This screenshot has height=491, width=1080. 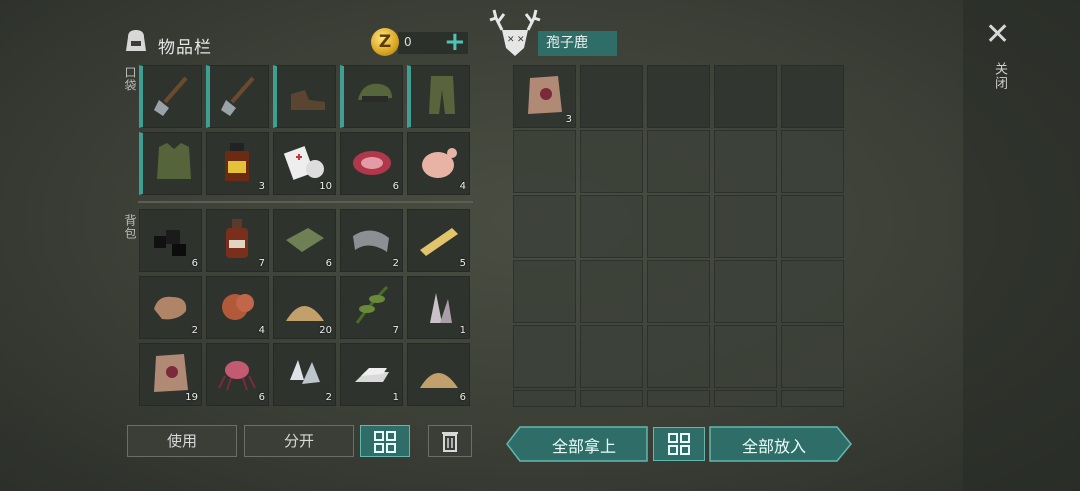 What do you see at coordinates (299, 441) in the screenshot?
I see `split-button: 分开` at bounding box center [299, 441].